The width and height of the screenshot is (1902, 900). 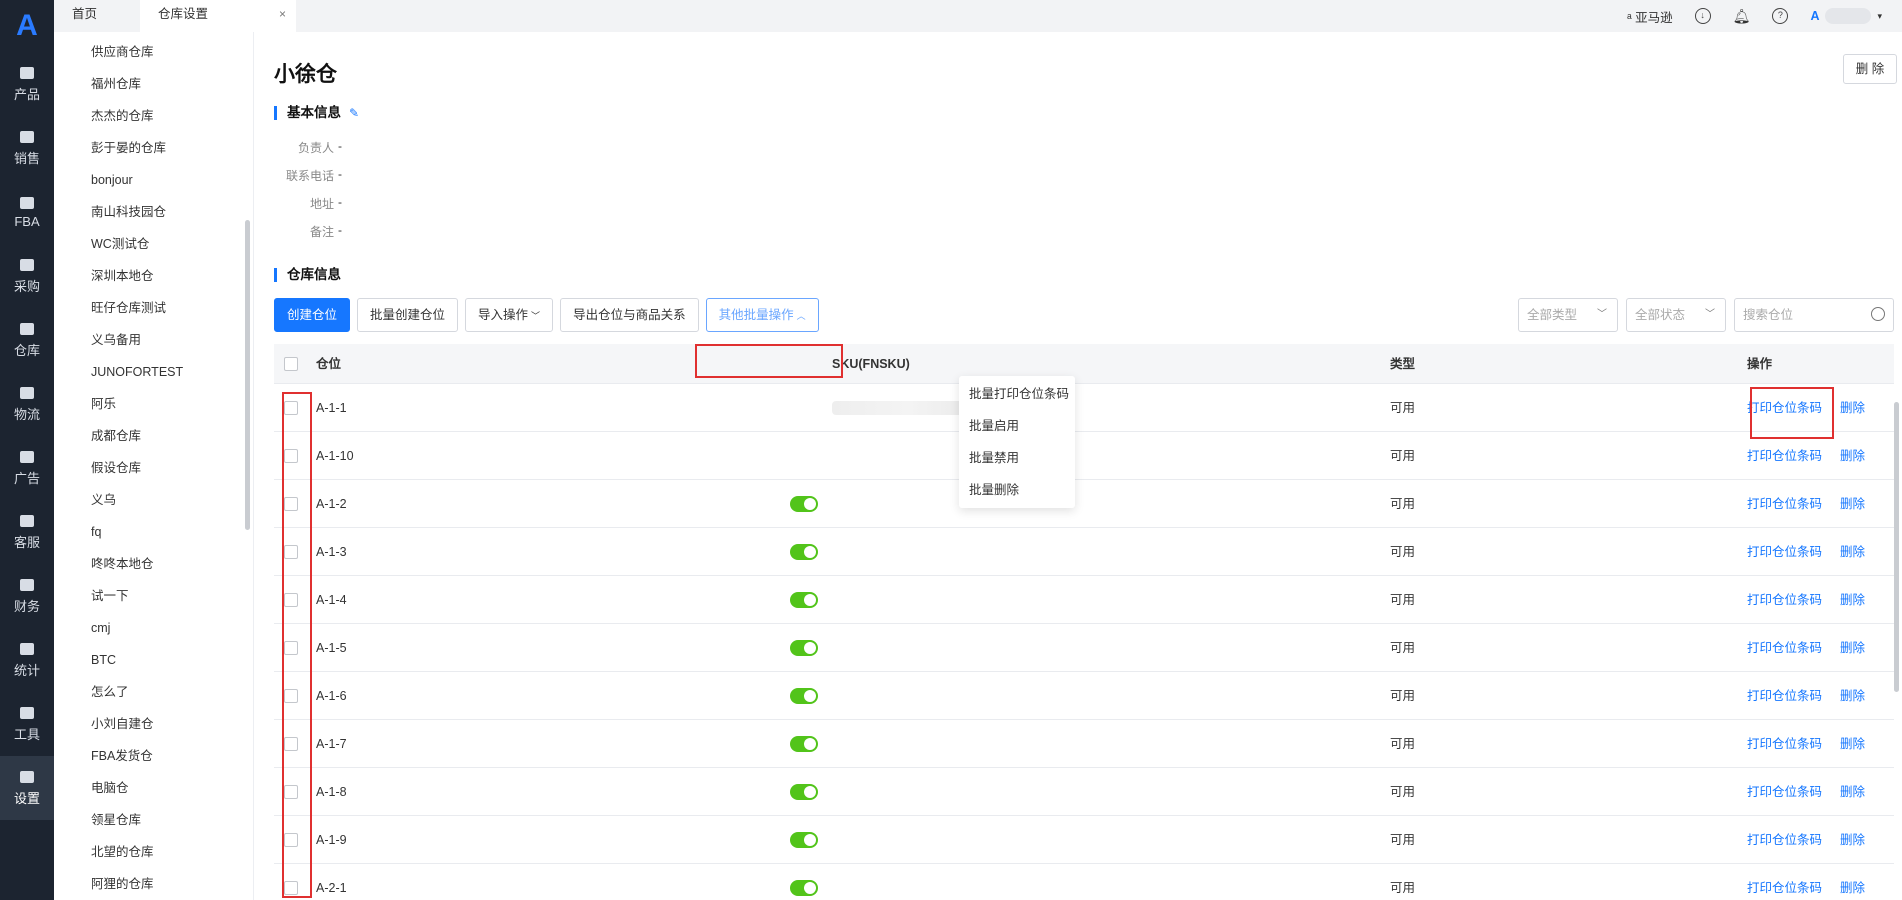 I want to click on menu-item: 批量启用, so click(x=1017, y=426).